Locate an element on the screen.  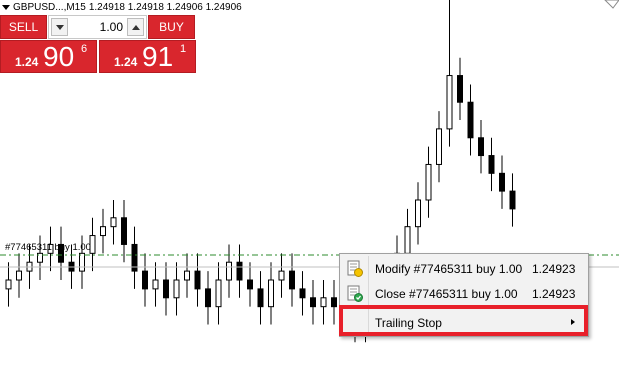
volume-input is located at coordinates (98, 27).